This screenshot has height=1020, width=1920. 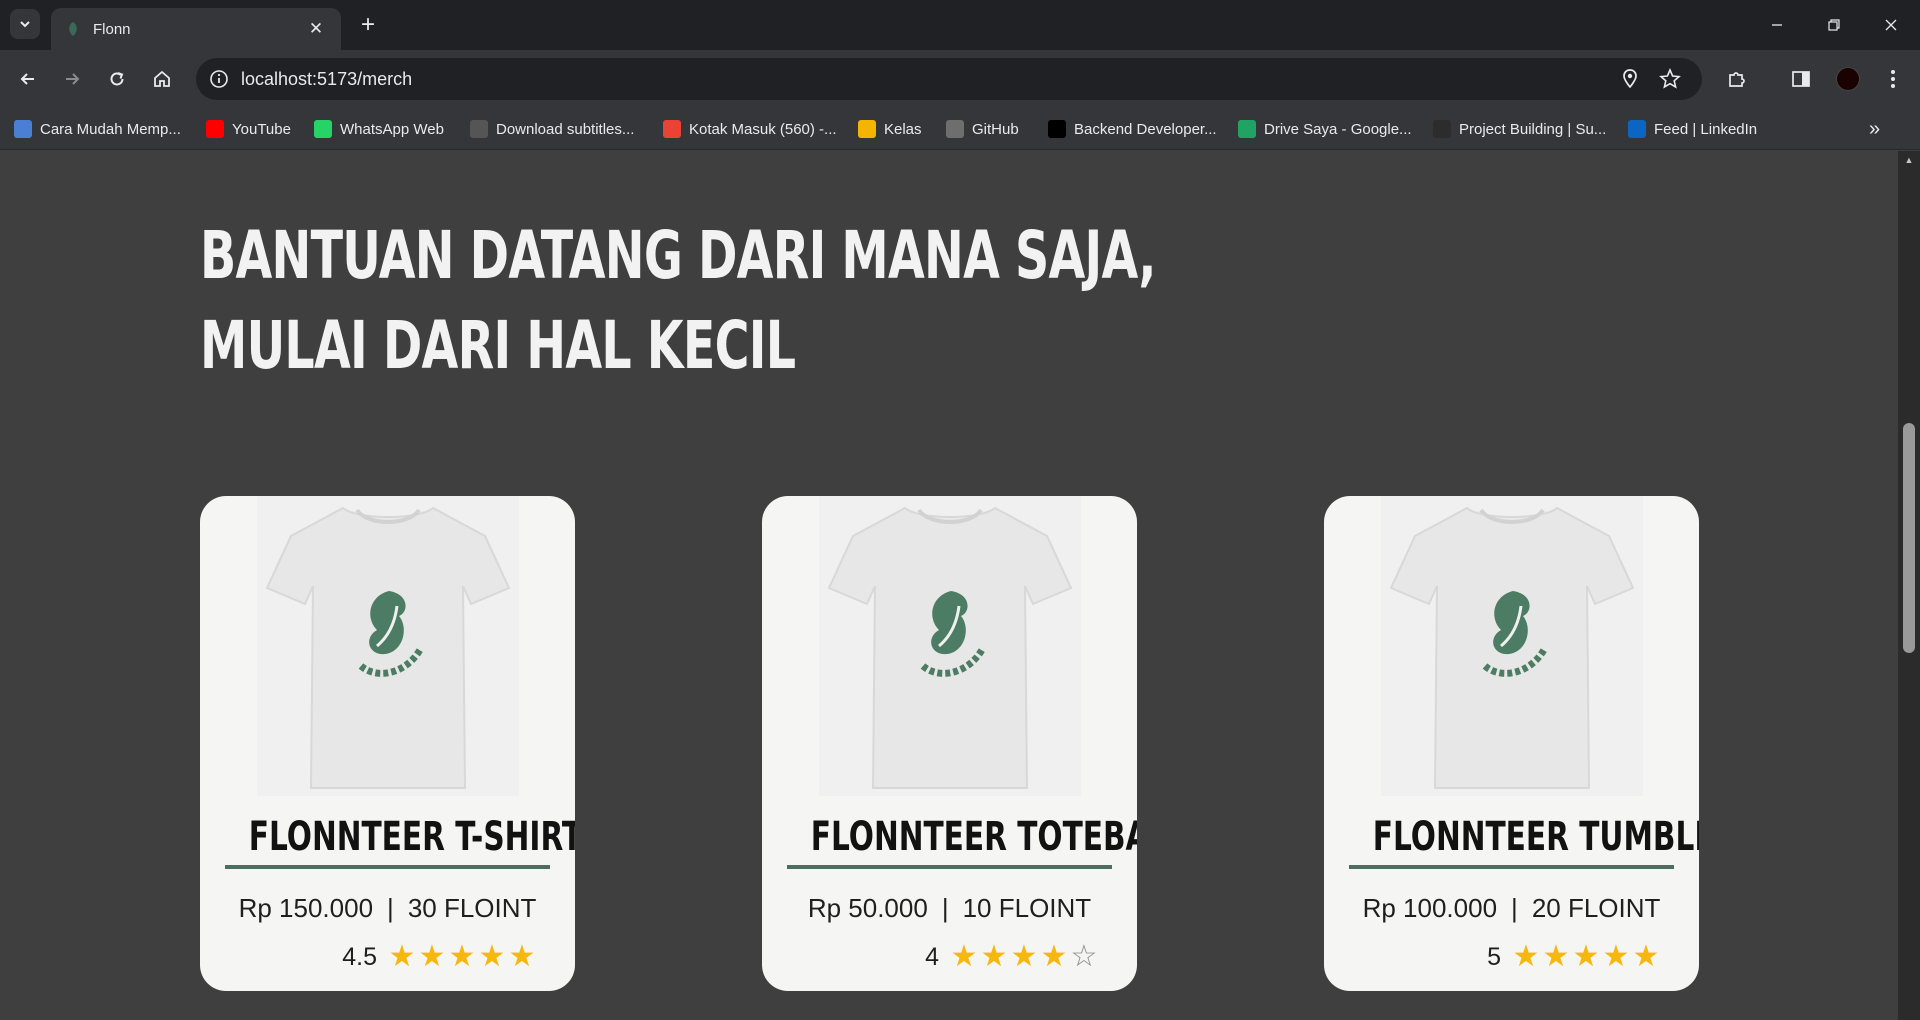 What do you see at coordinates (672, 129) in the screenshot?
I see `gmail-icon` at bounding box center [672, 129].